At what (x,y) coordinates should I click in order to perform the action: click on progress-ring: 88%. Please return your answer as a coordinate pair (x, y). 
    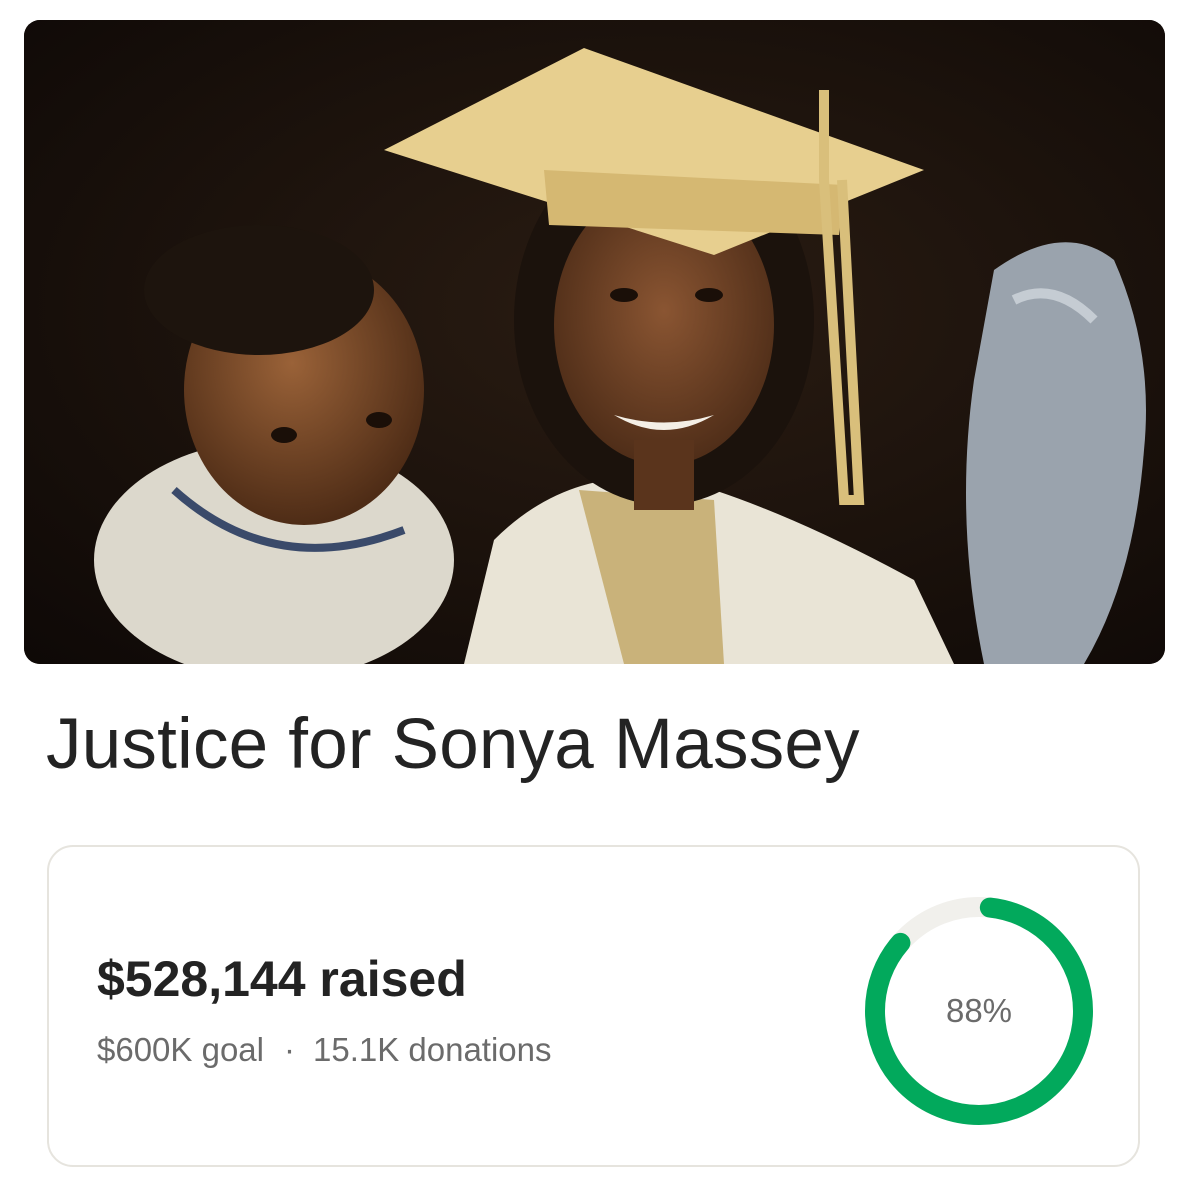
    Looking at the image, I should click on (979, 1011).